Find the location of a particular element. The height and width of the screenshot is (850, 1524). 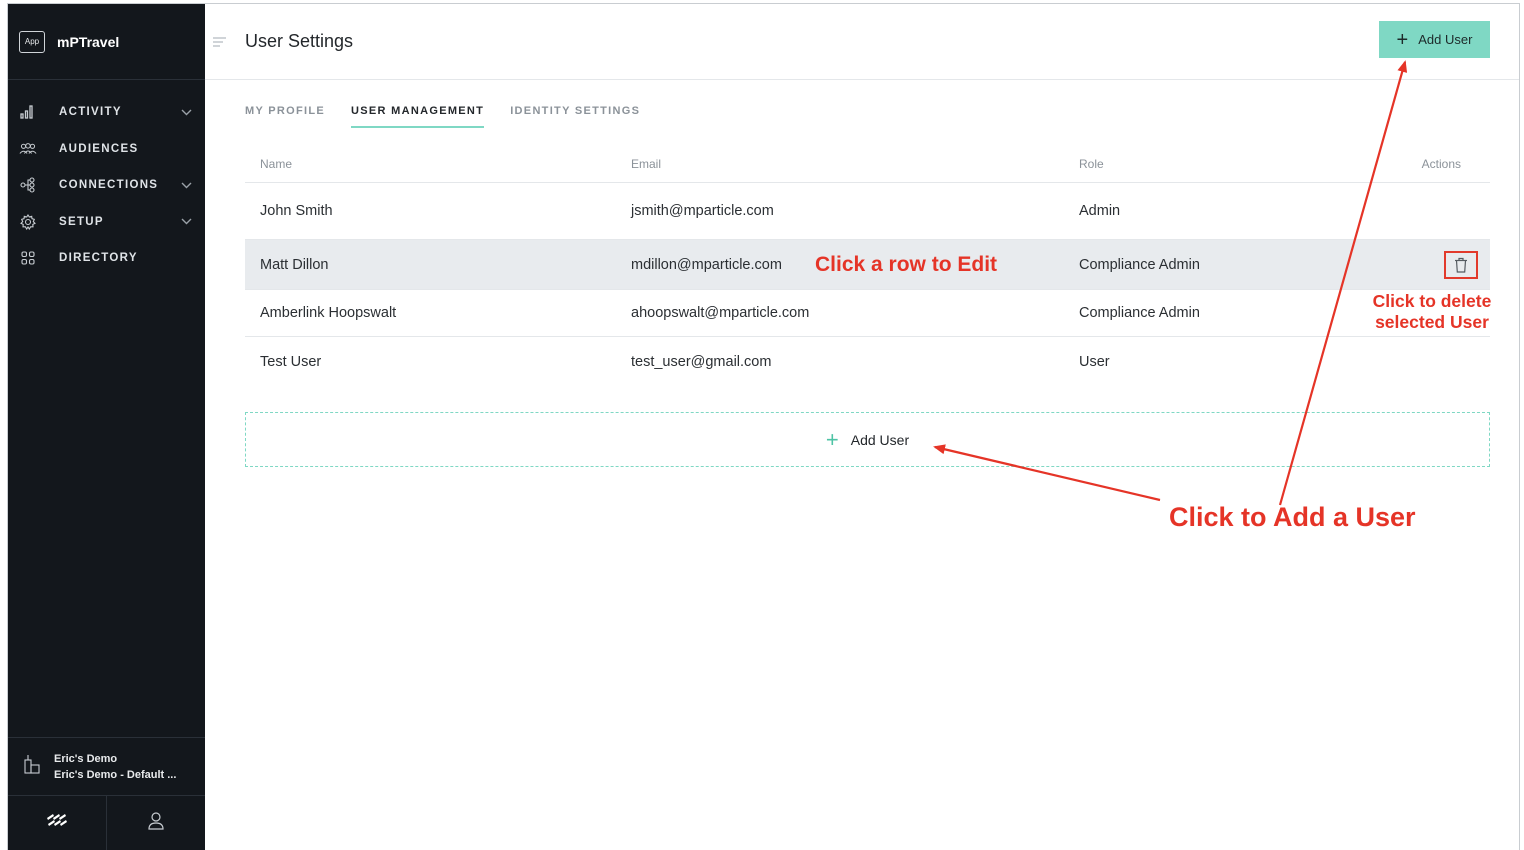

sidebar-item-directory: DIRECTORY is located at coordinates (106, 258).